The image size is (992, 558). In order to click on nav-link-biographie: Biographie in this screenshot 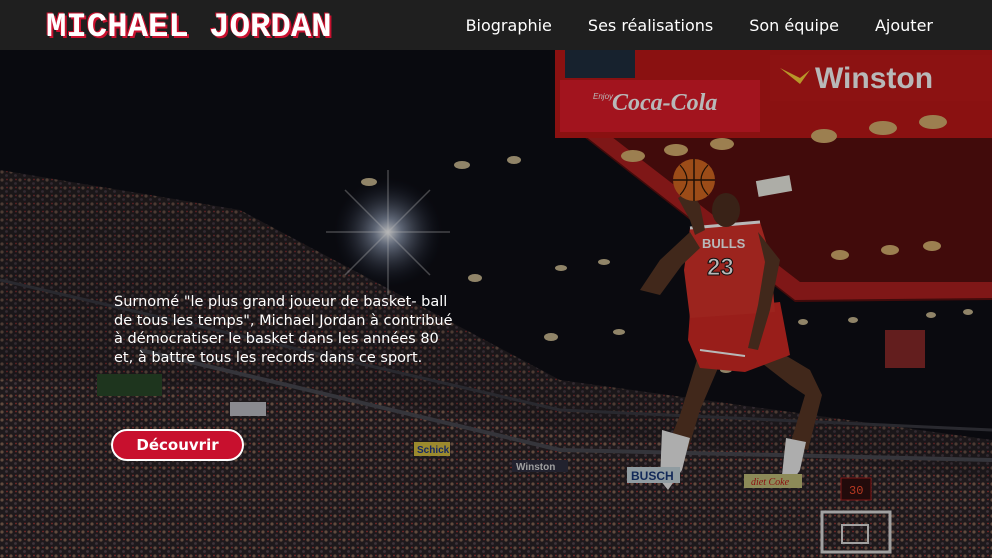, I will do `click(509, 25)`.